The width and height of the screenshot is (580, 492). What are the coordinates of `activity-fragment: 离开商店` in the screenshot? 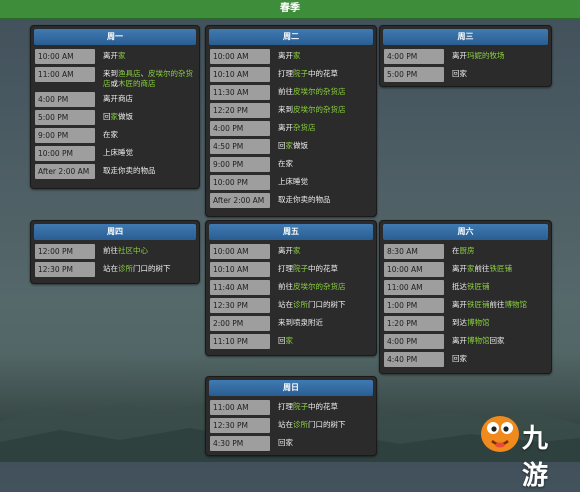 It's located at (118, 98).